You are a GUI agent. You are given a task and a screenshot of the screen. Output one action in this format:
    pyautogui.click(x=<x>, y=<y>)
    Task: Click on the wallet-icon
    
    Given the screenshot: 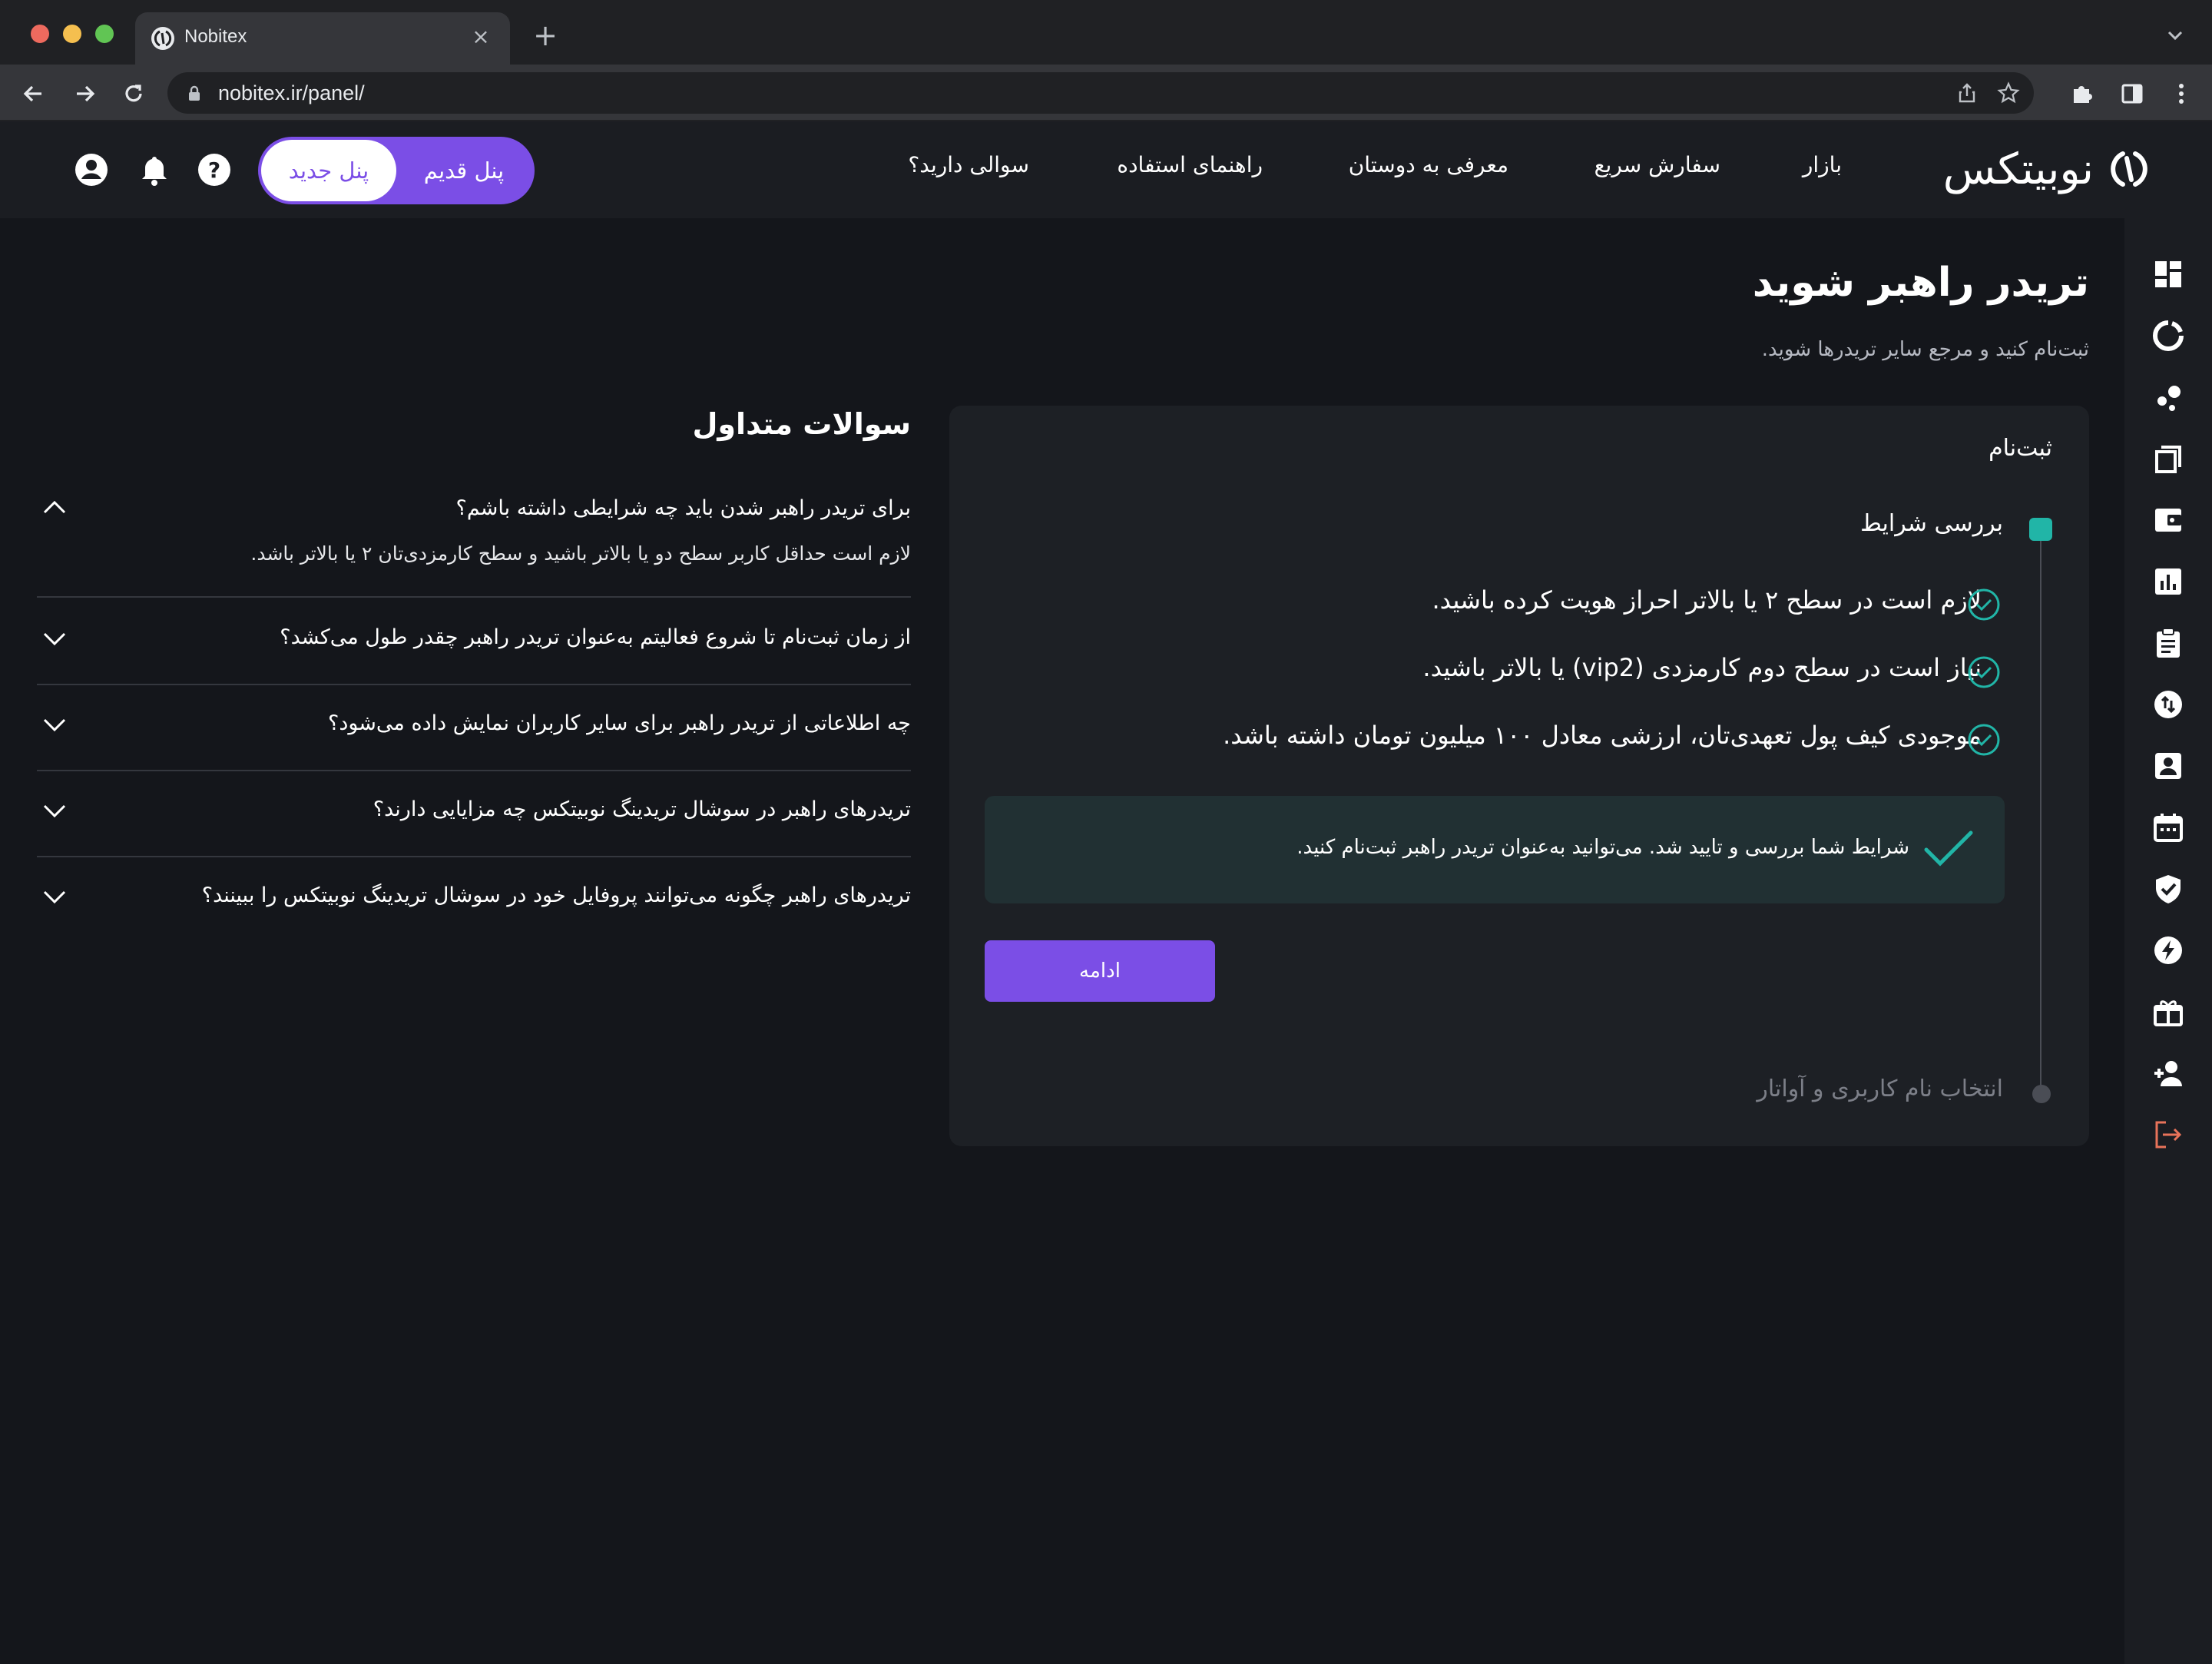 What is the action you would take?
    pyautogui.click(x=2168, y=520)
    